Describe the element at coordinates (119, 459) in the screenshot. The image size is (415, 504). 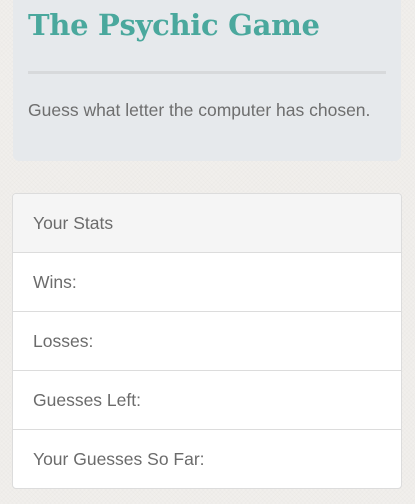
I see `stat-label-guesses-so-far: Your Guesses So Far:` at that location.